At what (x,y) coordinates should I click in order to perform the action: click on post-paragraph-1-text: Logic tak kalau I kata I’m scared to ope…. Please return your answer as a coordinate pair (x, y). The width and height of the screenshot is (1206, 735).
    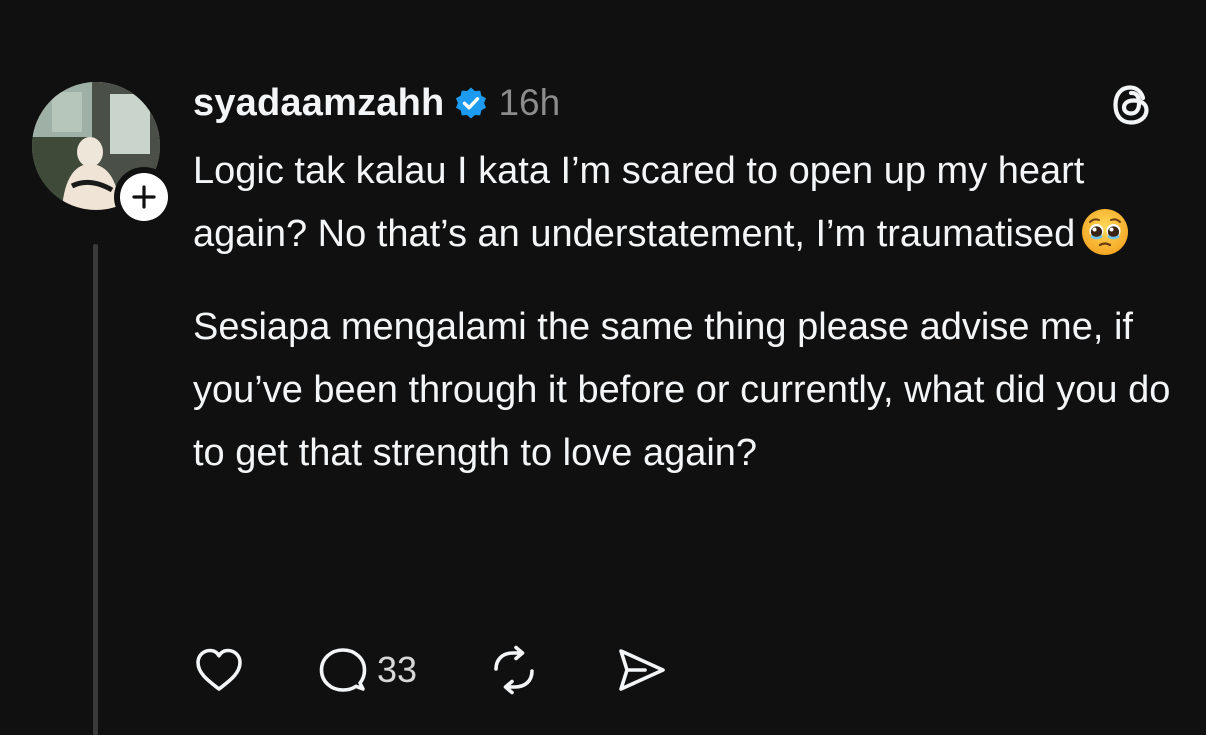
    Looking at the image, I should click on (639, 202).